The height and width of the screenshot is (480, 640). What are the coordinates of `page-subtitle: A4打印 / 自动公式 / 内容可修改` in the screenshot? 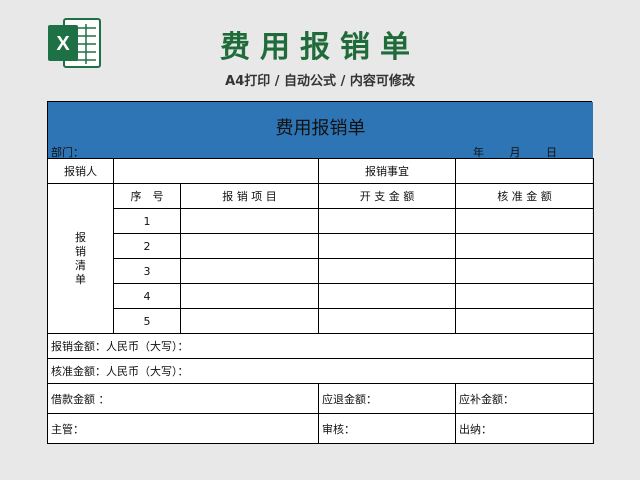 It's located at (320, 81).